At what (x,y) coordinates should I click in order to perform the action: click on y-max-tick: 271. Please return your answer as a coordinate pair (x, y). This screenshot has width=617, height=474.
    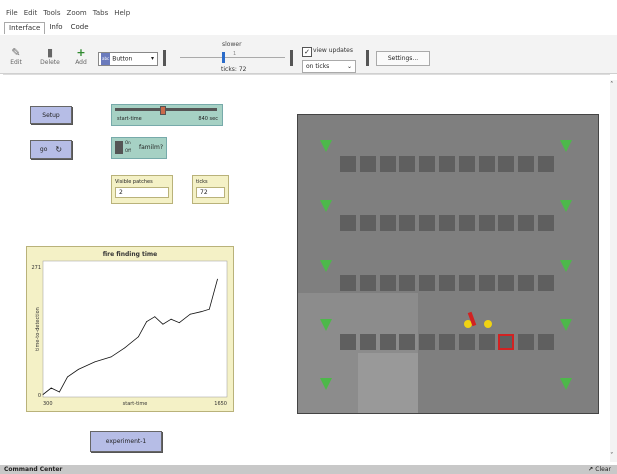
    Looking at the image, I should click on (36, 268).